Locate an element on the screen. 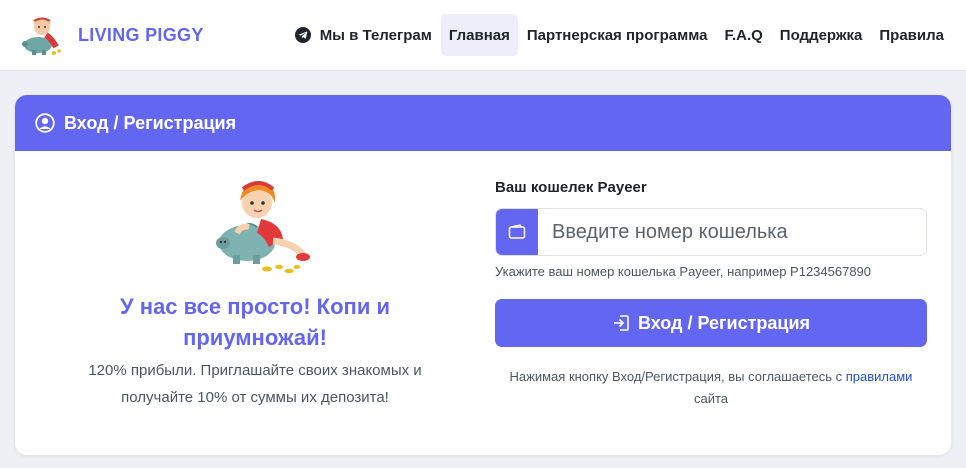 The height and width of the screenshot is (468, 966). nav-partner-program: Партнерская программа is located at coordinates (617, 35).